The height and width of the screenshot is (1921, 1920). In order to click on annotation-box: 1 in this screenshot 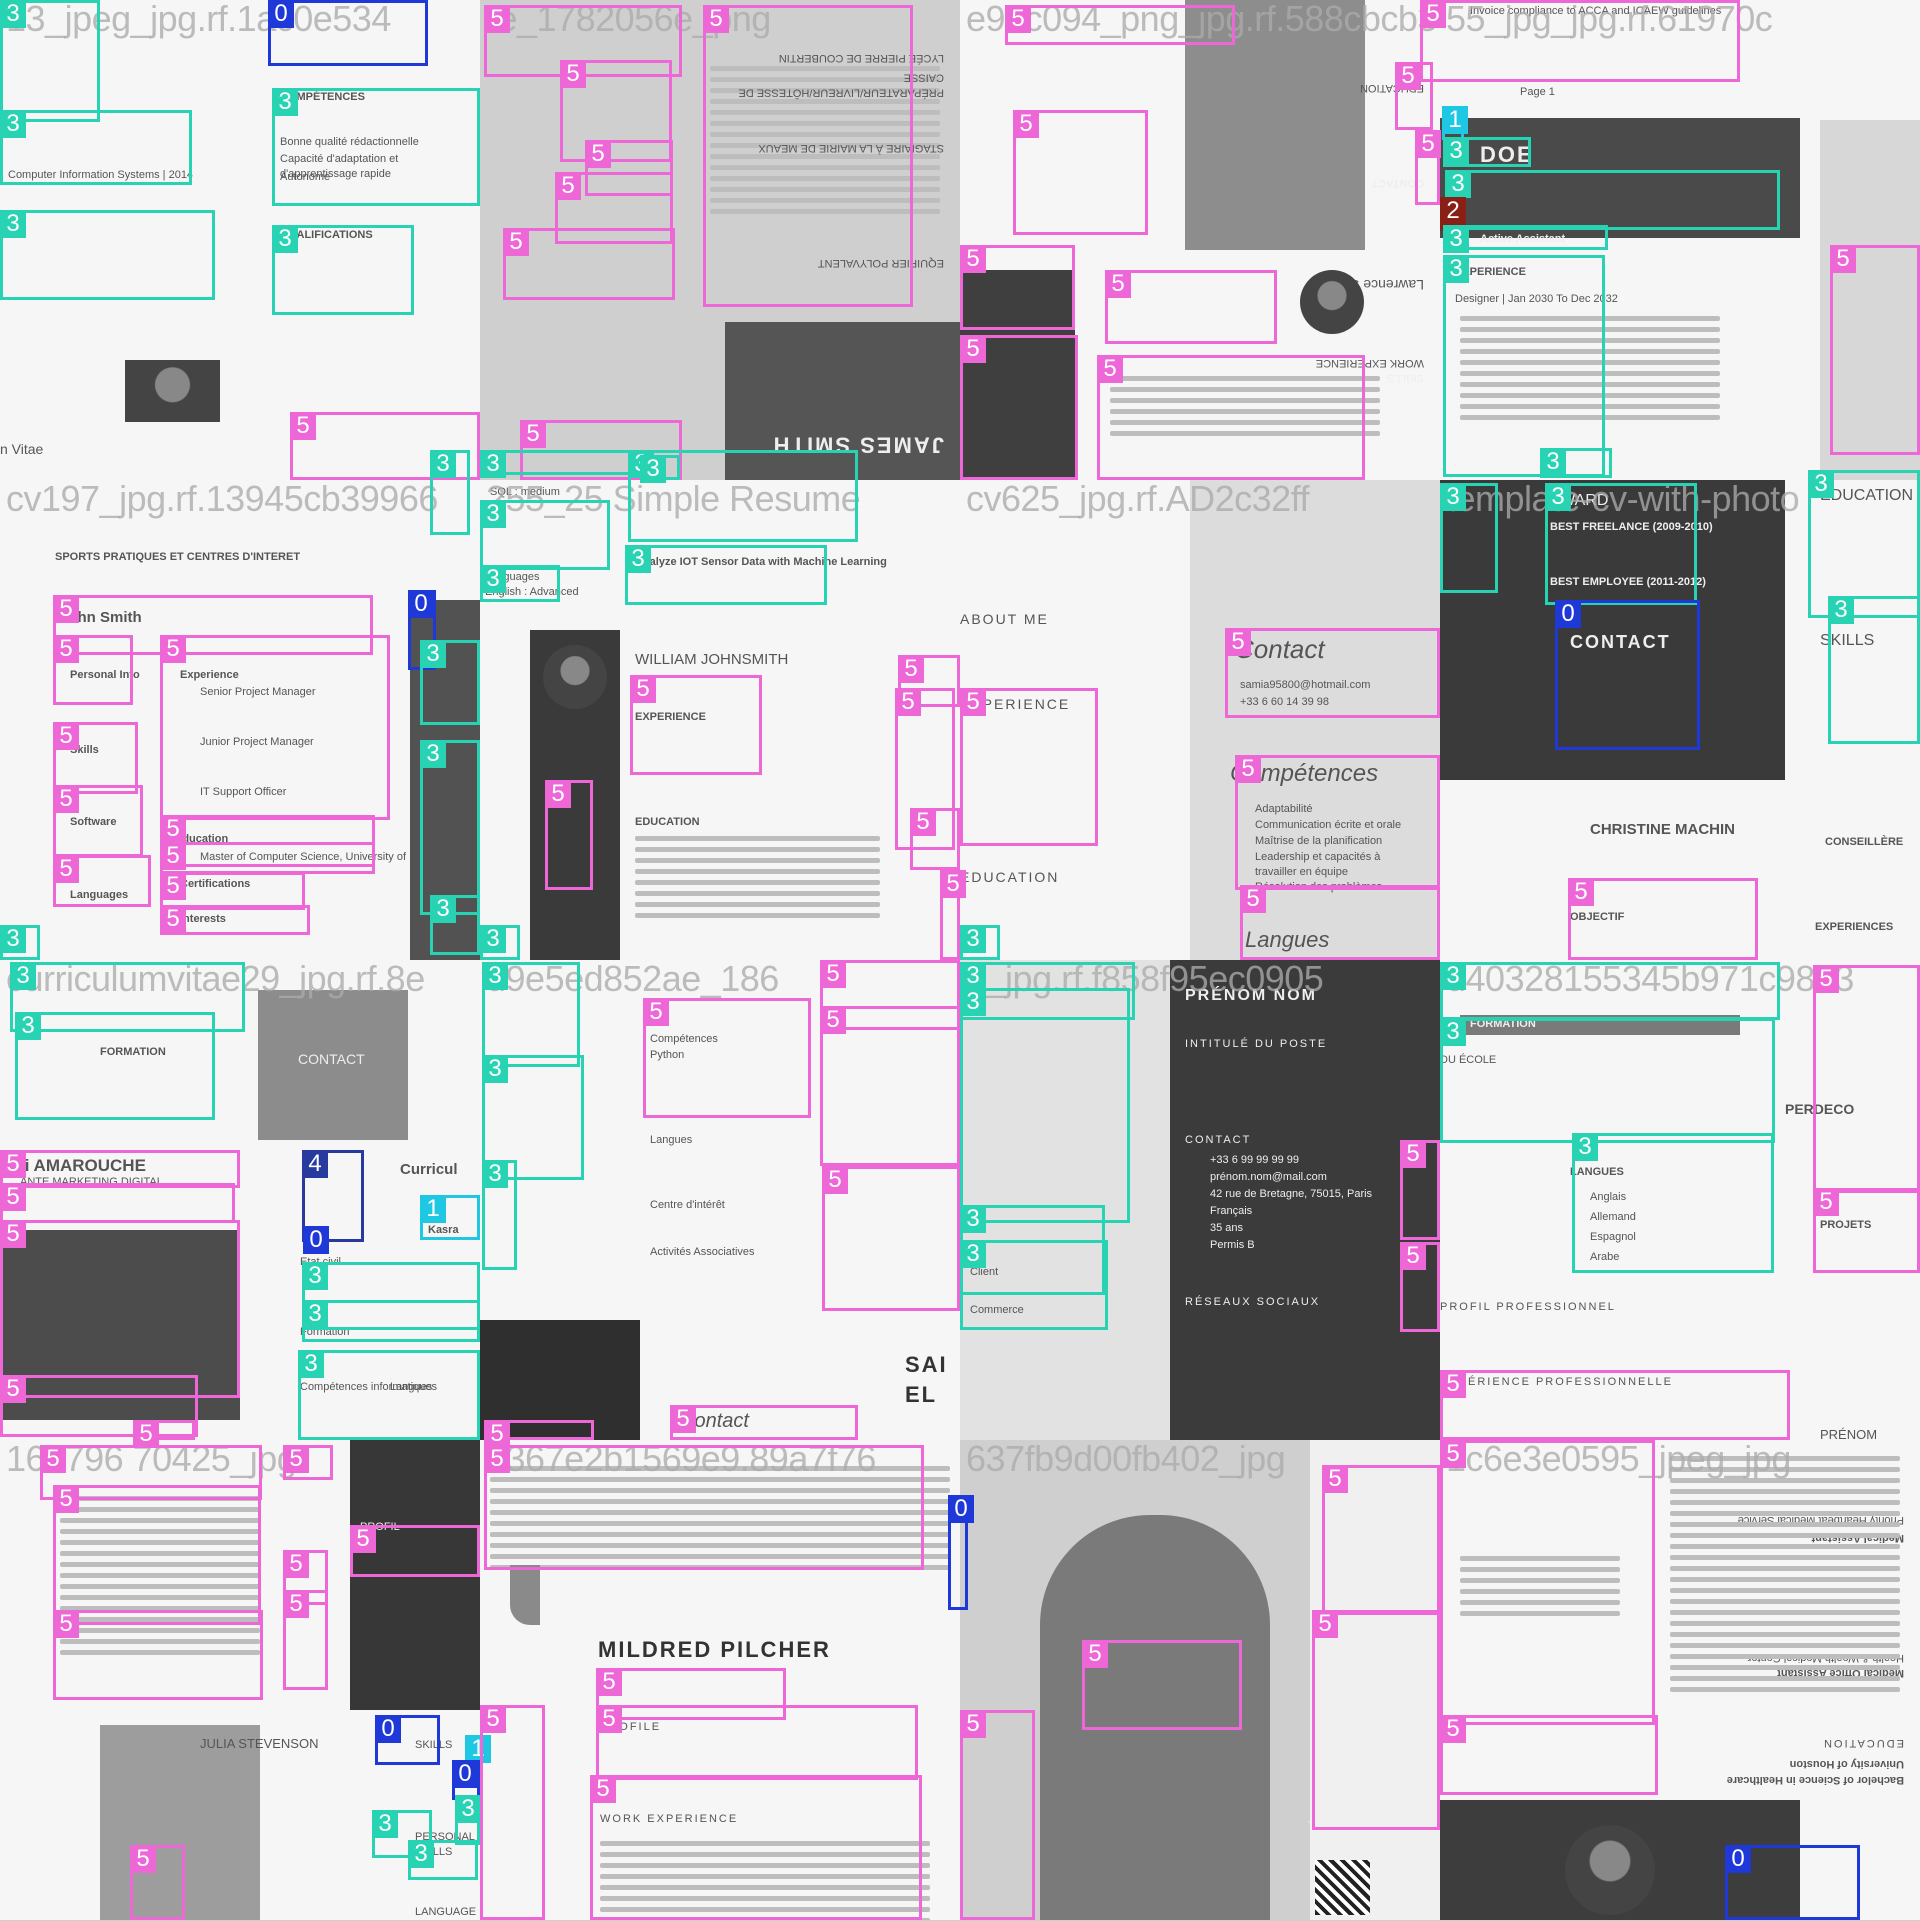, I will do `click(1455, 123)`.